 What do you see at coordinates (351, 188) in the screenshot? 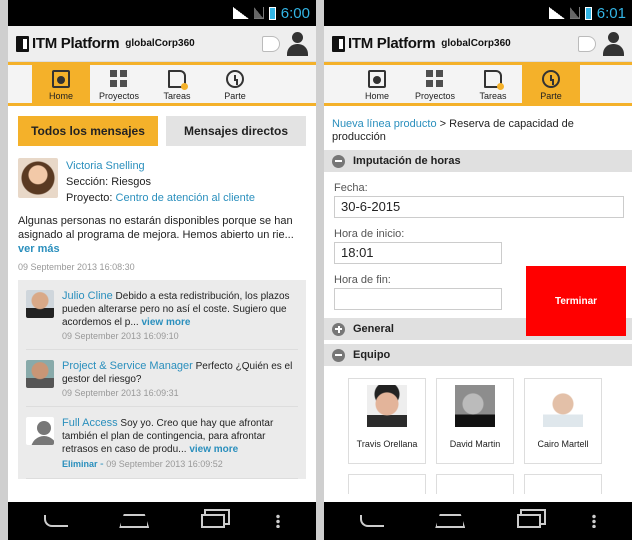
I see `date-label: Fecha:` at bounding box center [351, 188].